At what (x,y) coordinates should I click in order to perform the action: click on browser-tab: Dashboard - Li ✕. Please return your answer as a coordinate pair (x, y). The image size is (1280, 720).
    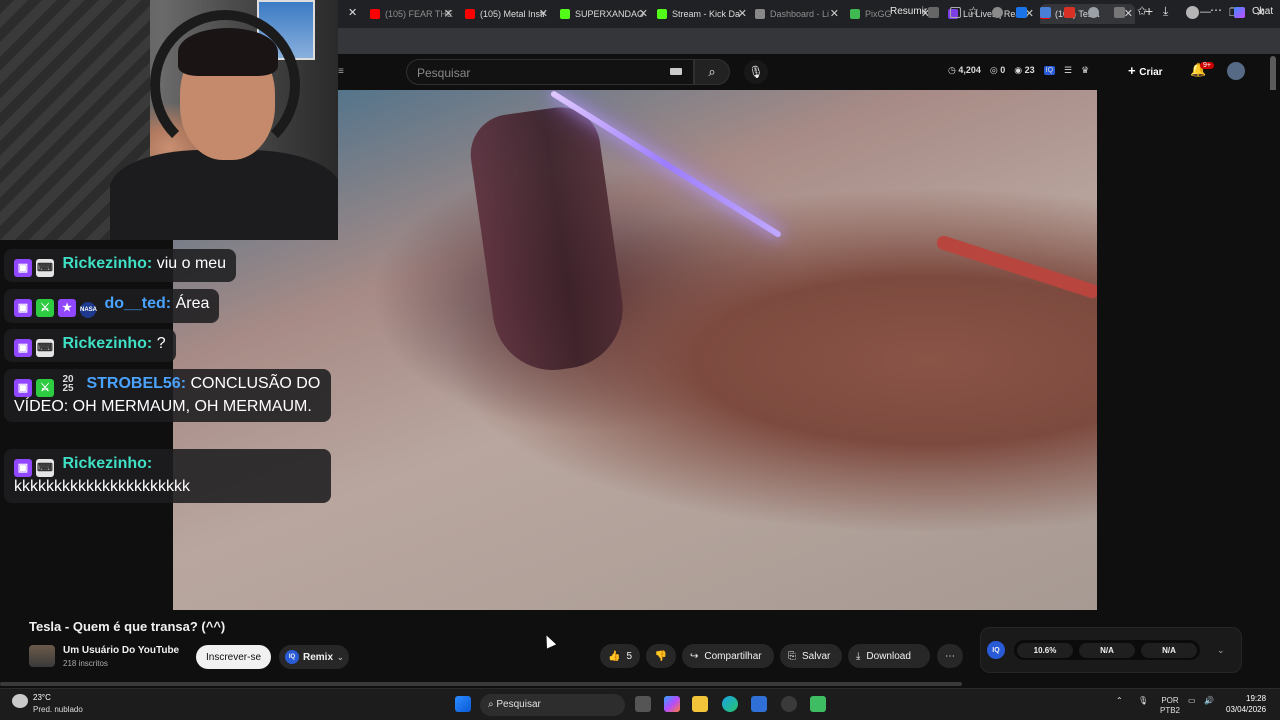
    Looking at the image, I should click on (798, 14).